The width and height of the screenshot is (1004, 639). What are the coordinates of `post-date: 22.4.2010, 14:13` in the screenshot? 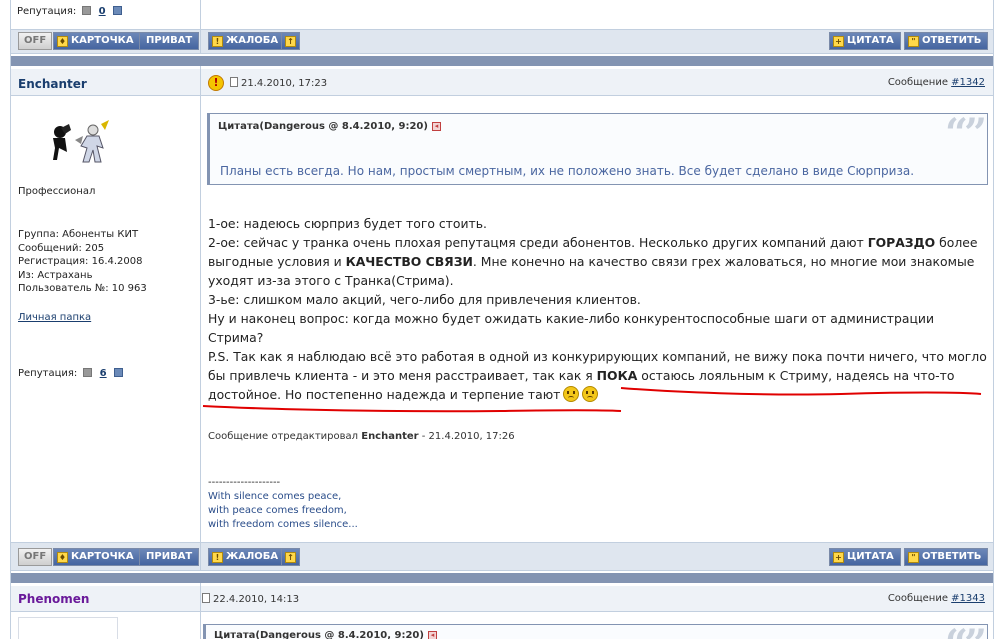 It's located at (250, 599).